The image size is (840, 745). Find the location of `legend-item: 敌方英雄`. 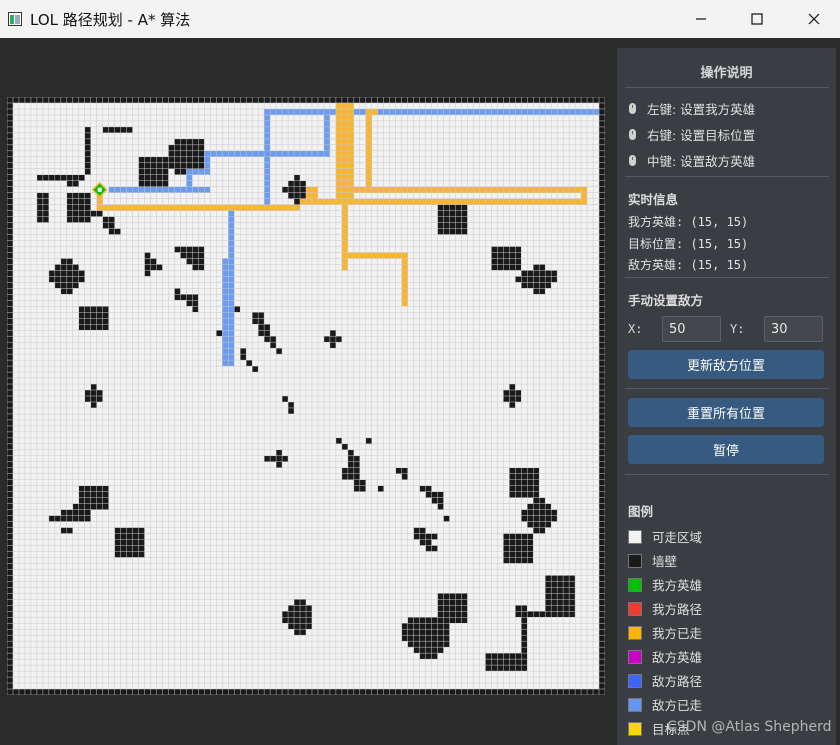

legend-item: 敌方英雄 is located at coordinates (665, 656).